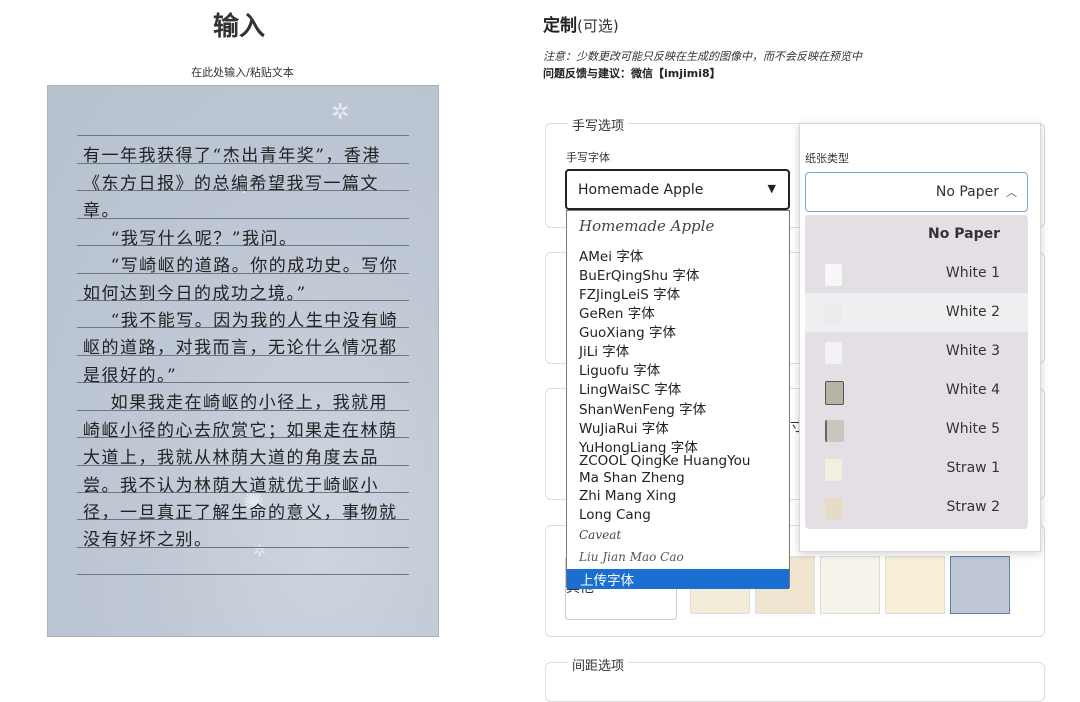 The image size is (1080, 702). I want to click on paper-select-value: No Paper, so click(967, 192).